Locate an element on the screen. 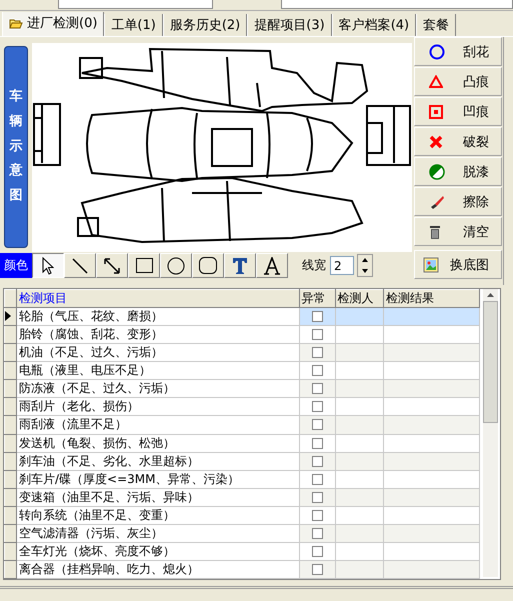 The image size is (513, 601). tab: 客户档案(4) is located at coordinates (374, 25).